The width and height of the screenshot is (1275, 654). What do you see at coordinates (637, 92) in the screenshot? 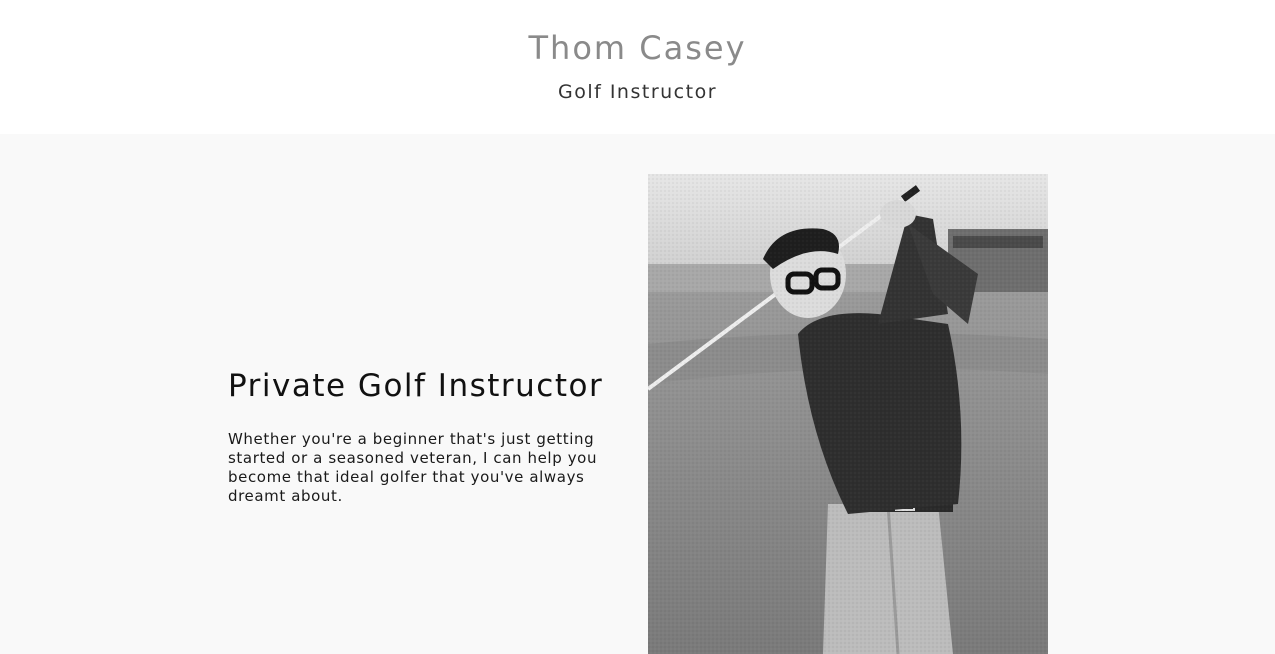
I see `site-subtitle: Golf Instructor` at bounding box center [637, 92].